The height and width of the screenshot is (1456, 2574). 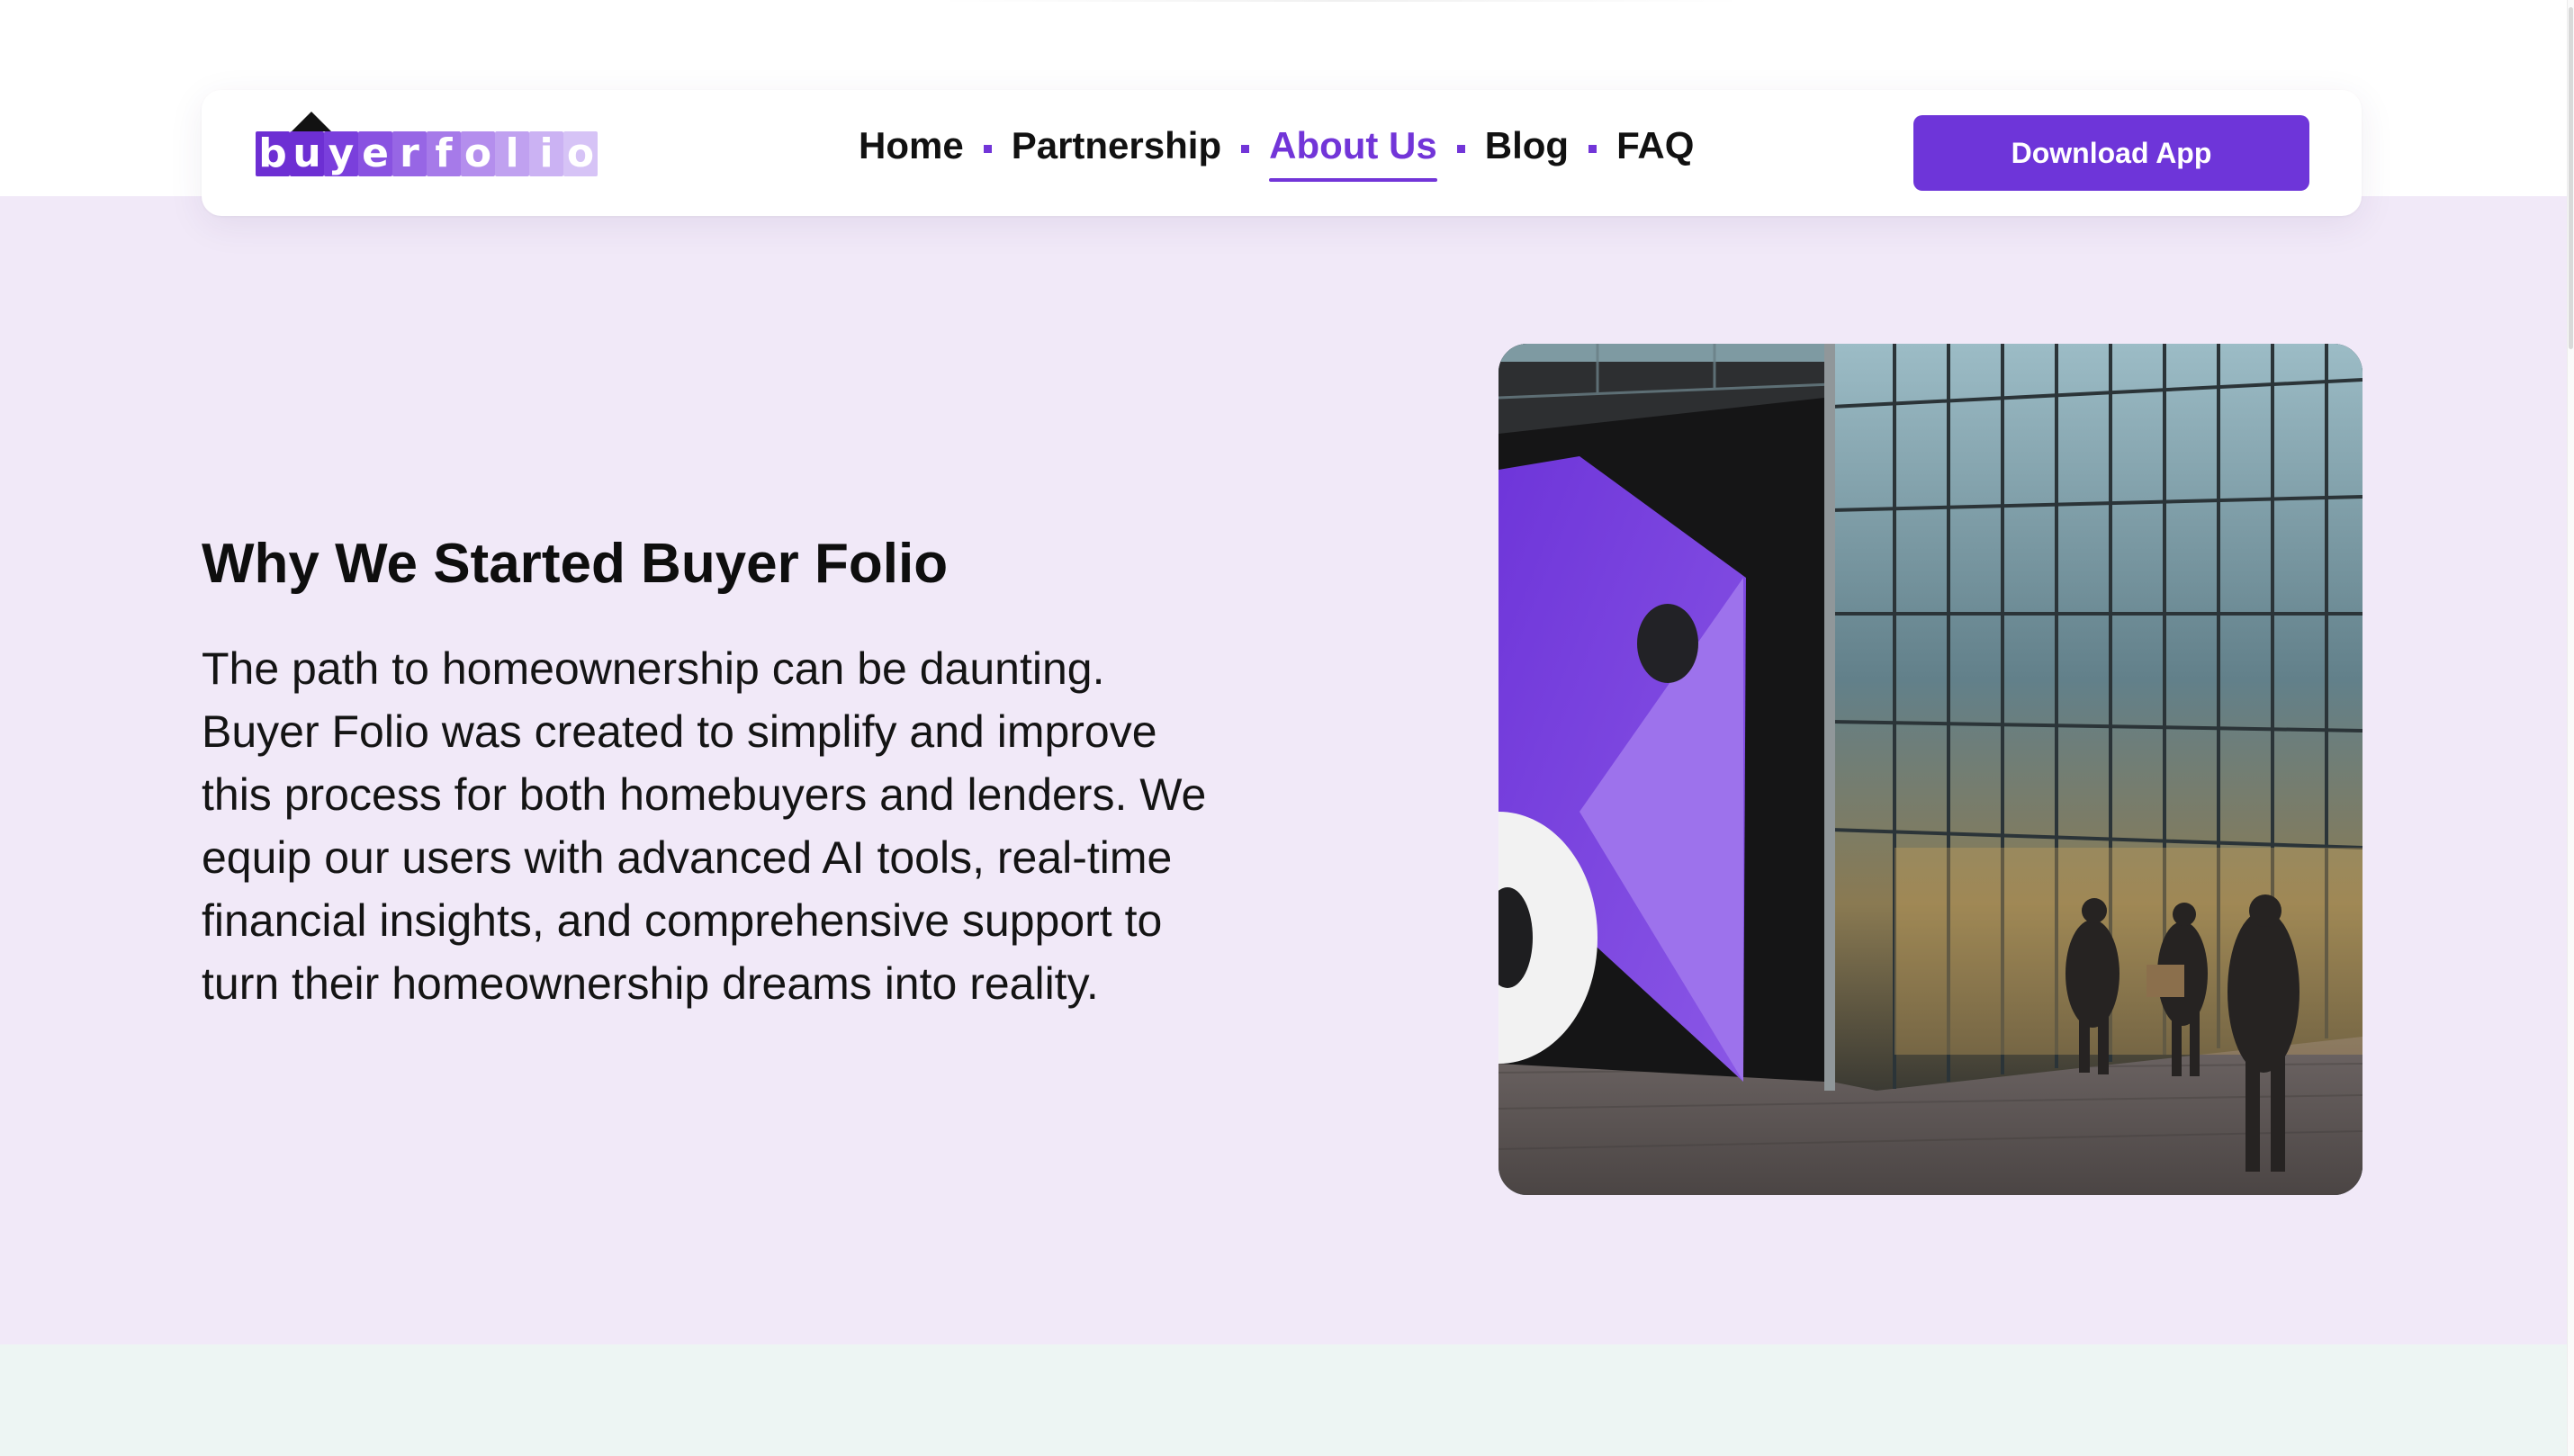 I want to click on download-app-button: Download App, so click(x=2111, y=153).